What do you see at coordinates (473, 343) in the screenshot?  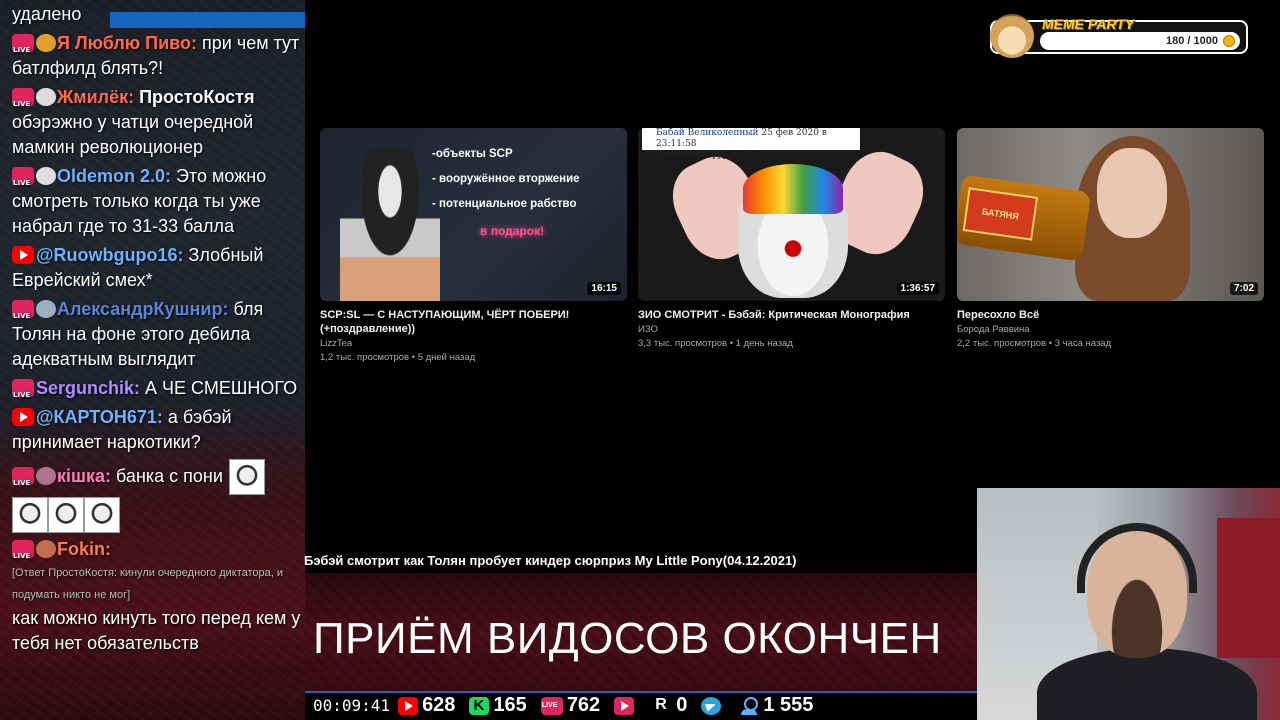 I see `video-channel: LizzTea` at bounding box center [473, 343].